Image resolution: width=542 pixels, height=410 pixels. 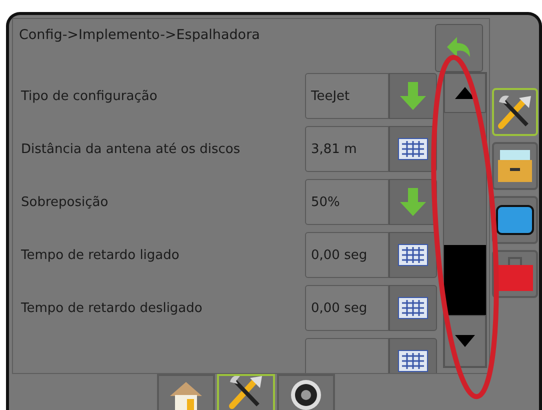 What do you see at coordinates (459, 48) in the screenshot?
I see `back-button` at bounding box center [459, 48].